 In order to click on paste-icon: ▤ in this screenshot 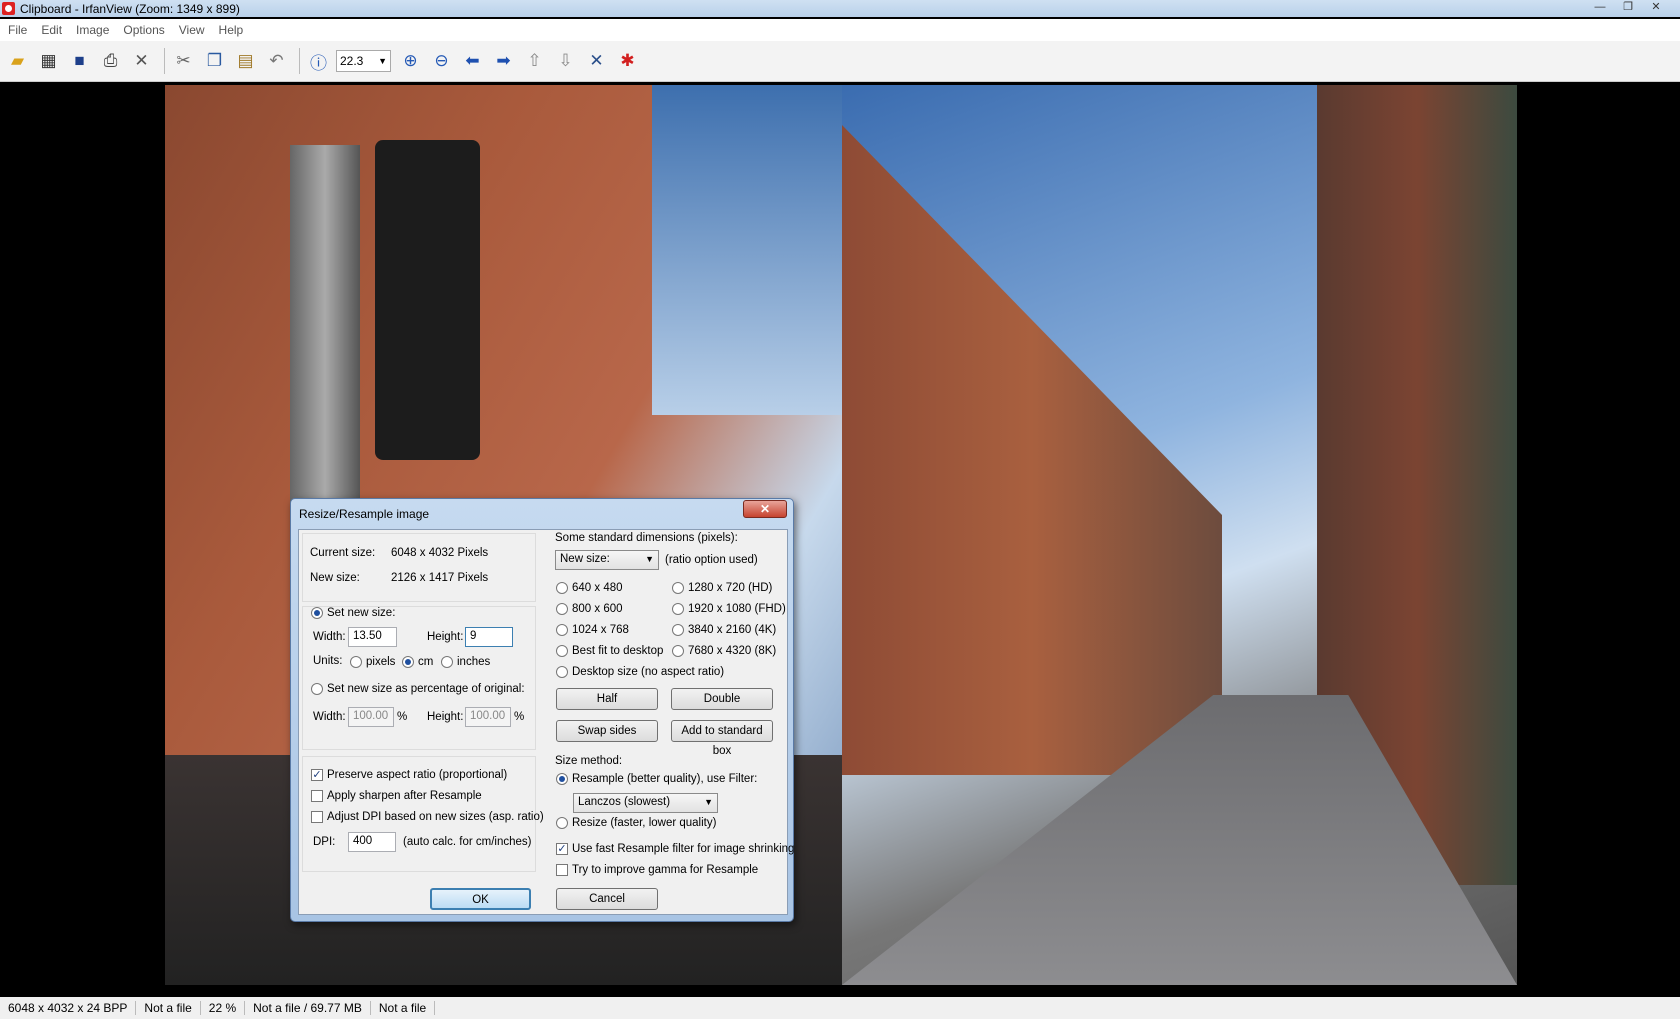, I will do `click(245, 61)`.